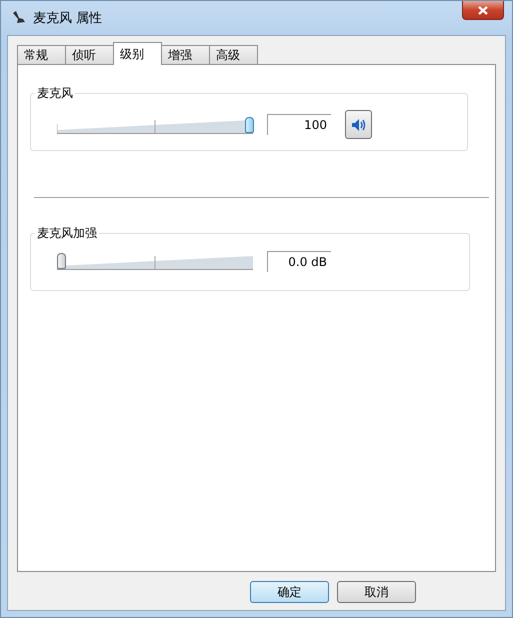 This screenshot has height=618, width=513. I want to click on microphone-icon, so click(19, 18).